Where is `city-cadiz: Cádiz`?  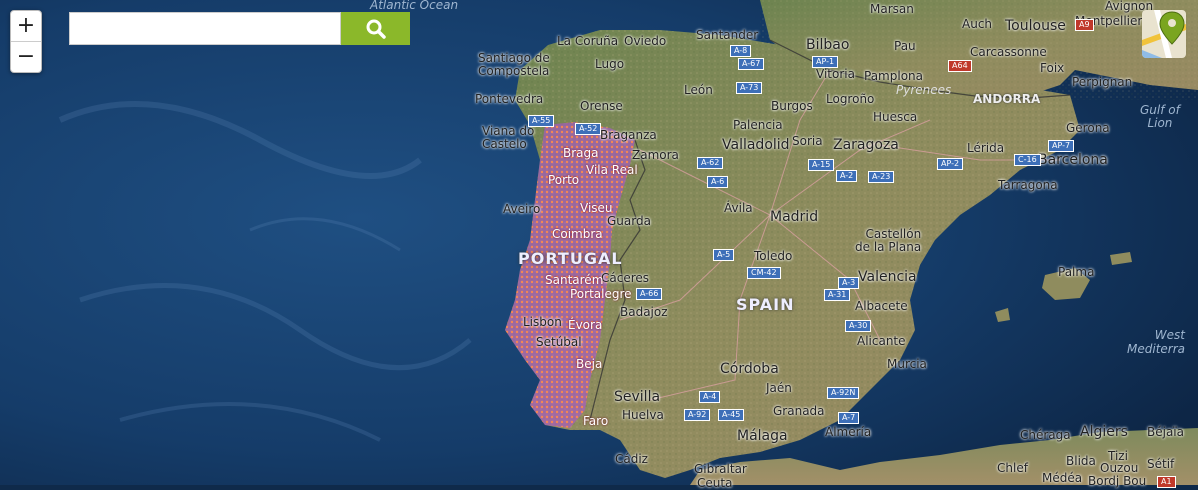 city-cadiz: Cádiz is located at coordinates (631, 459).